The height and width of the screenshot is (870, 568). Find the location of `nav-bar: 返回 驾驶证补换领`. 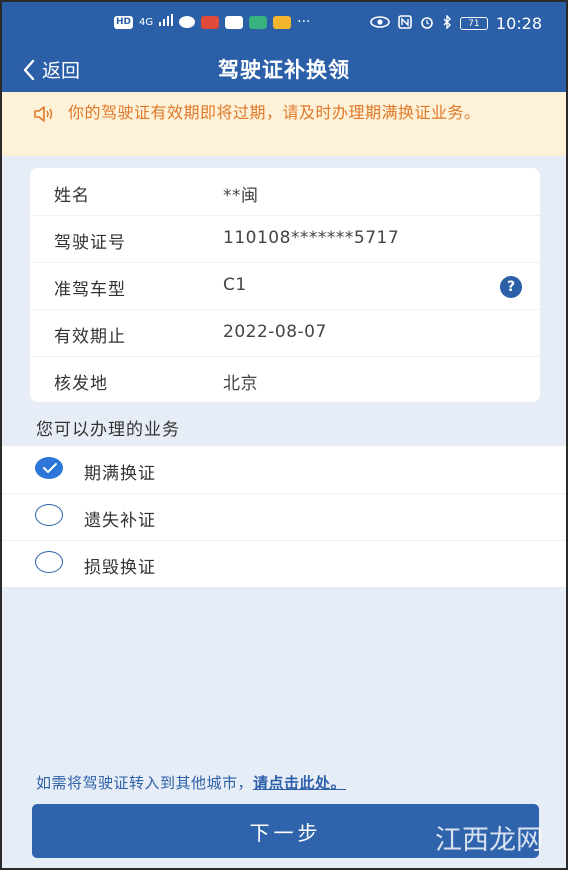

nav-bar: 返回 驾驶证补换领 is located at coordinates (284, 70).